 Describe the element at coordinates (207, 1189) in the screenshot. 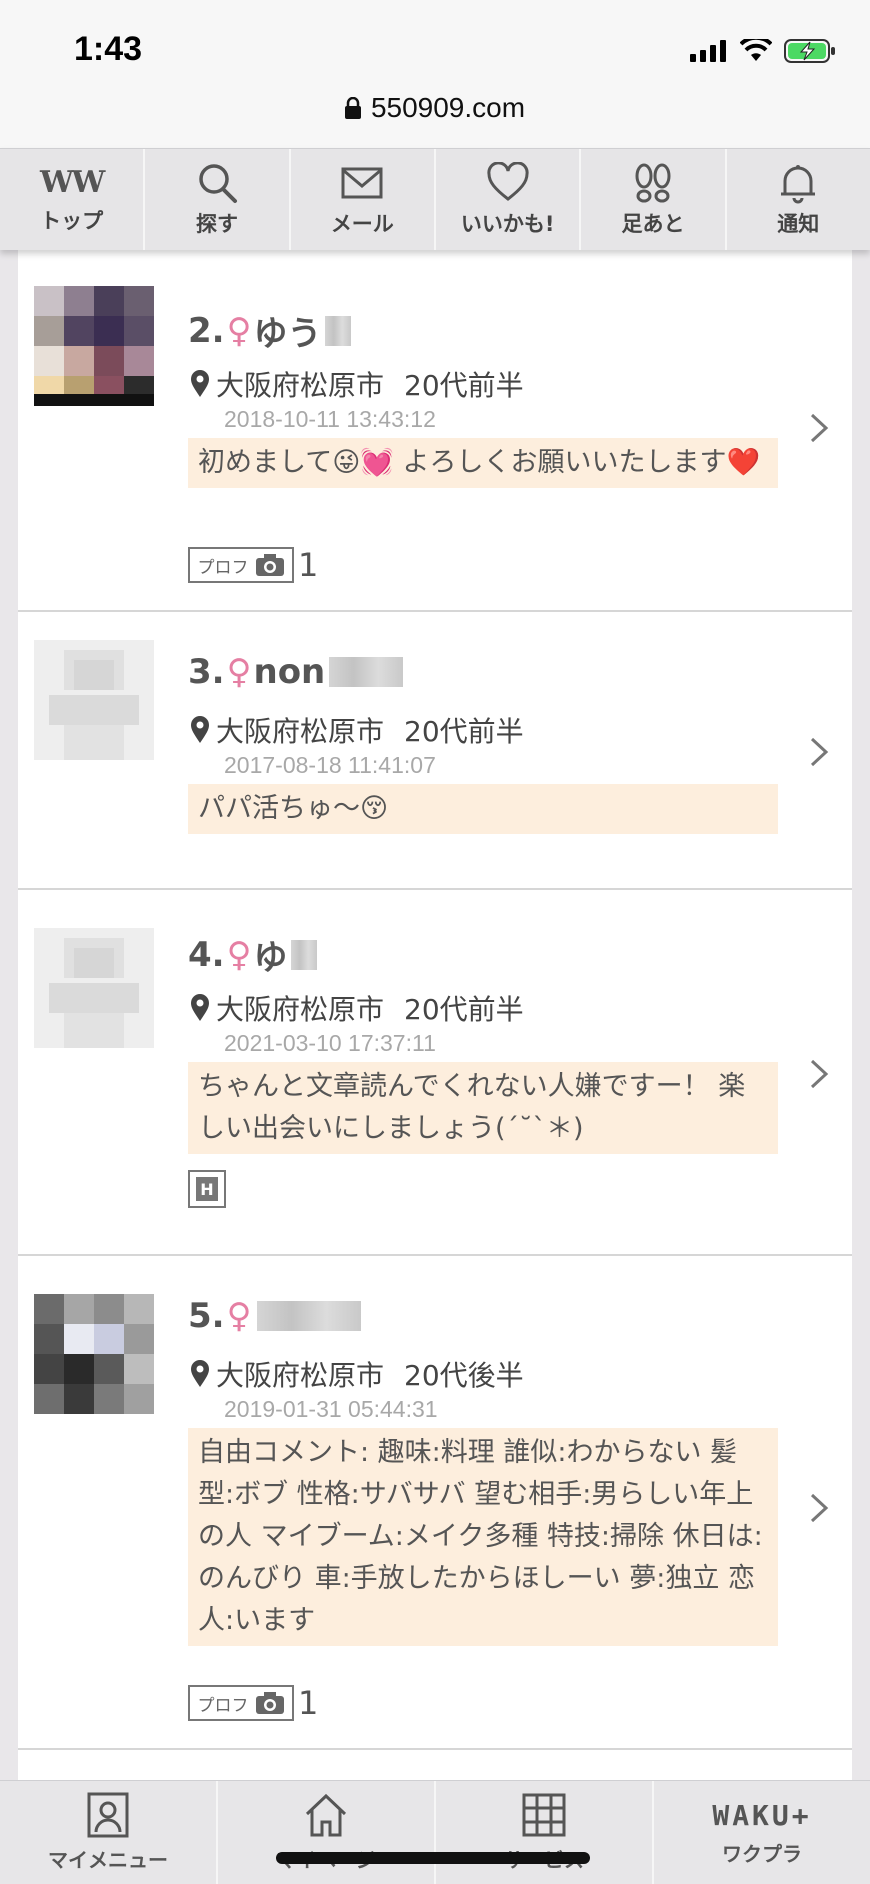

I see `h-badge-icon: H` at that location.